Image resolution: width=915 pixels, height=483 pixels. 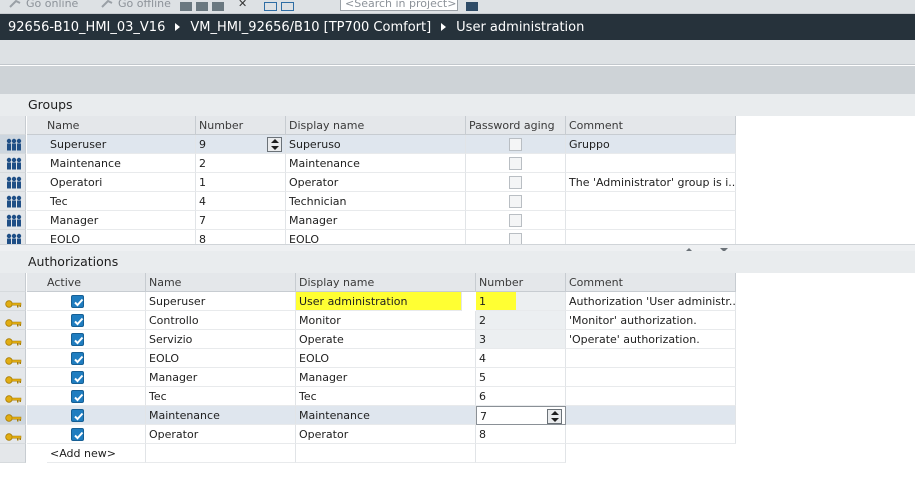 What do you see at coordinates (516, 125) in the screenshot?
I see `groups-col-password-aging: Password aging` at bounding box center [516, 125].